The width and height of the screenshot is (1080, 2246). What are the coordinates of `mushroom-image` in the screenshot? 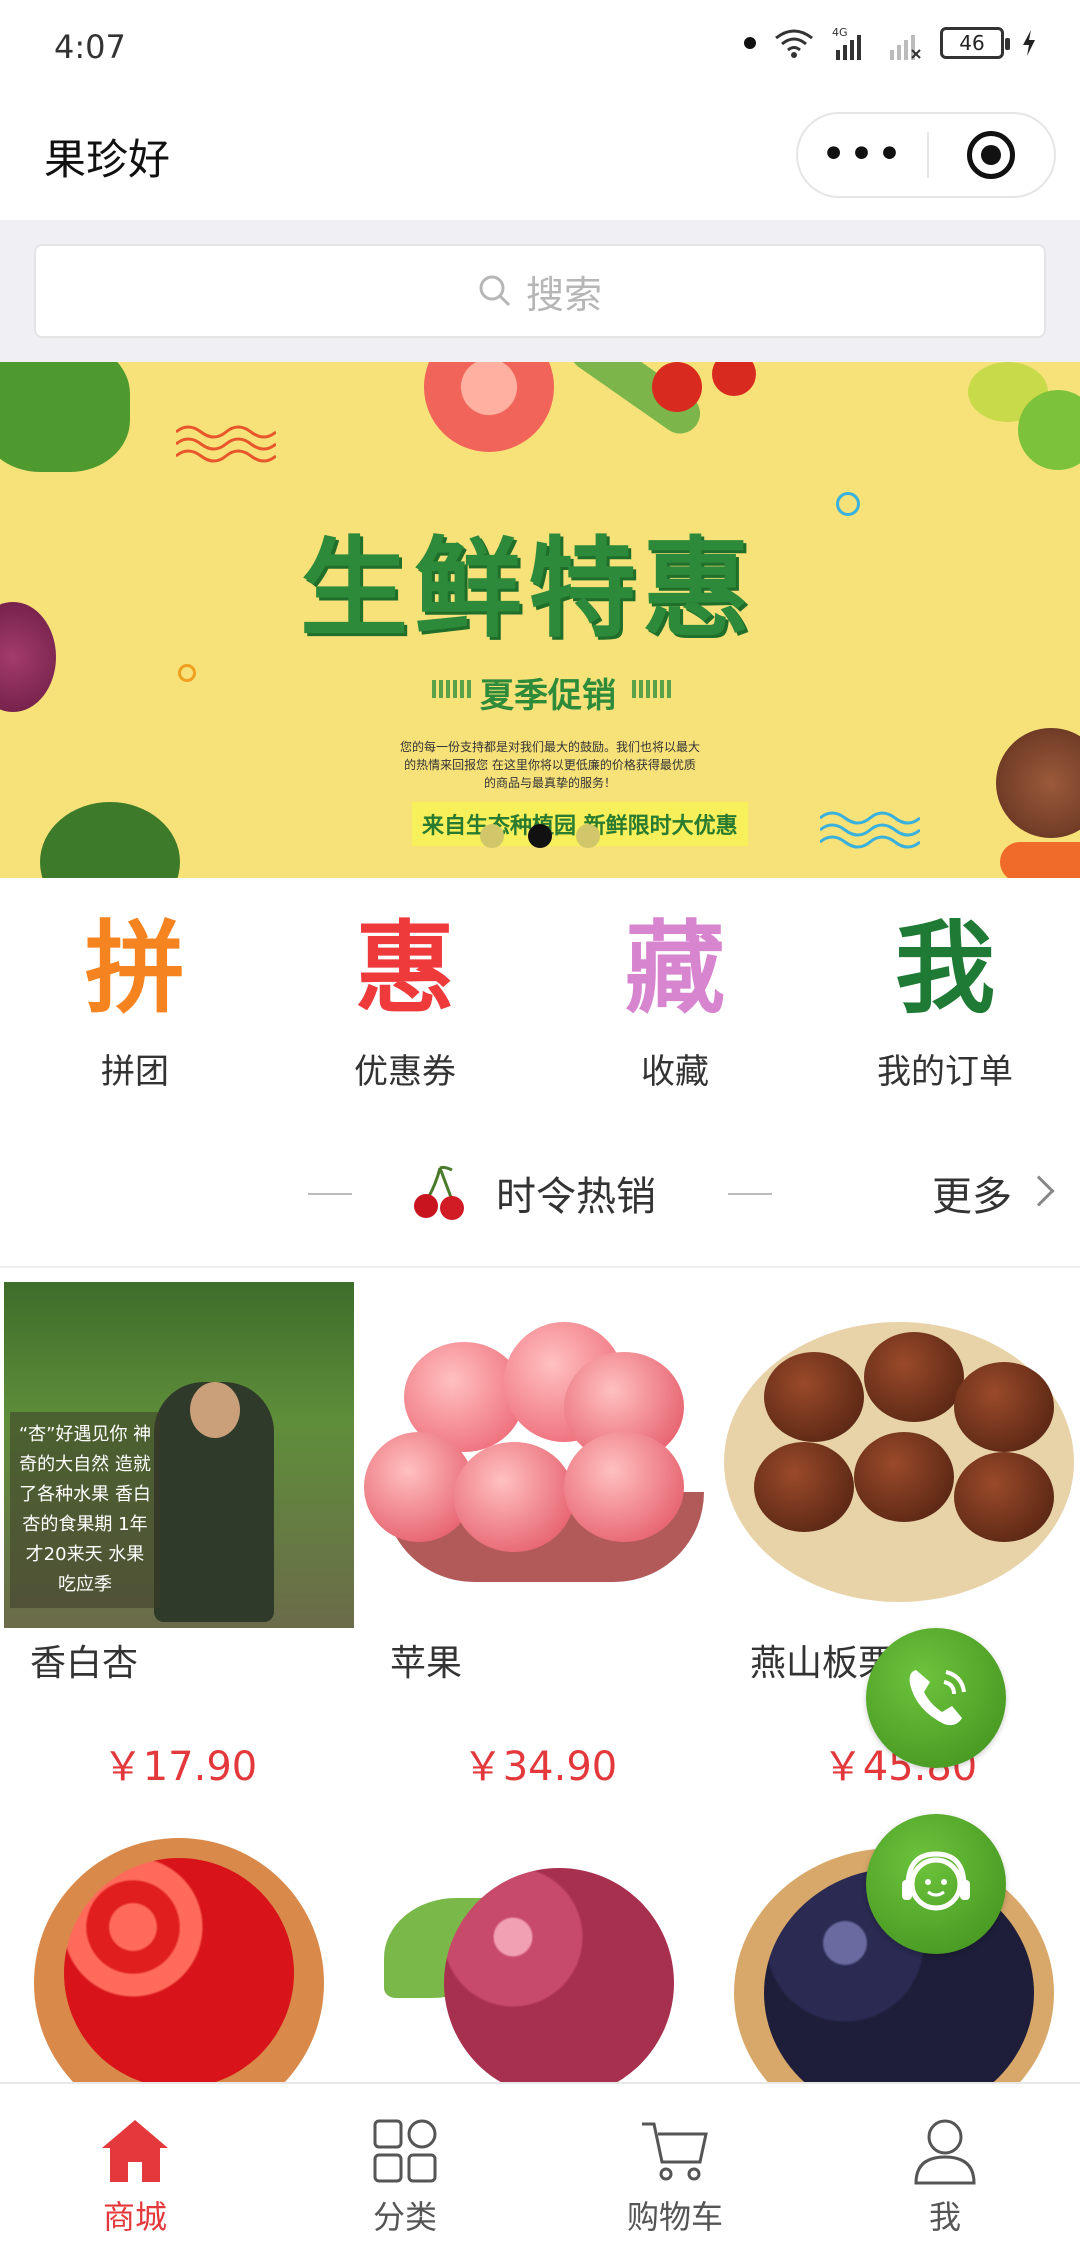 It's located at (1038, 783).